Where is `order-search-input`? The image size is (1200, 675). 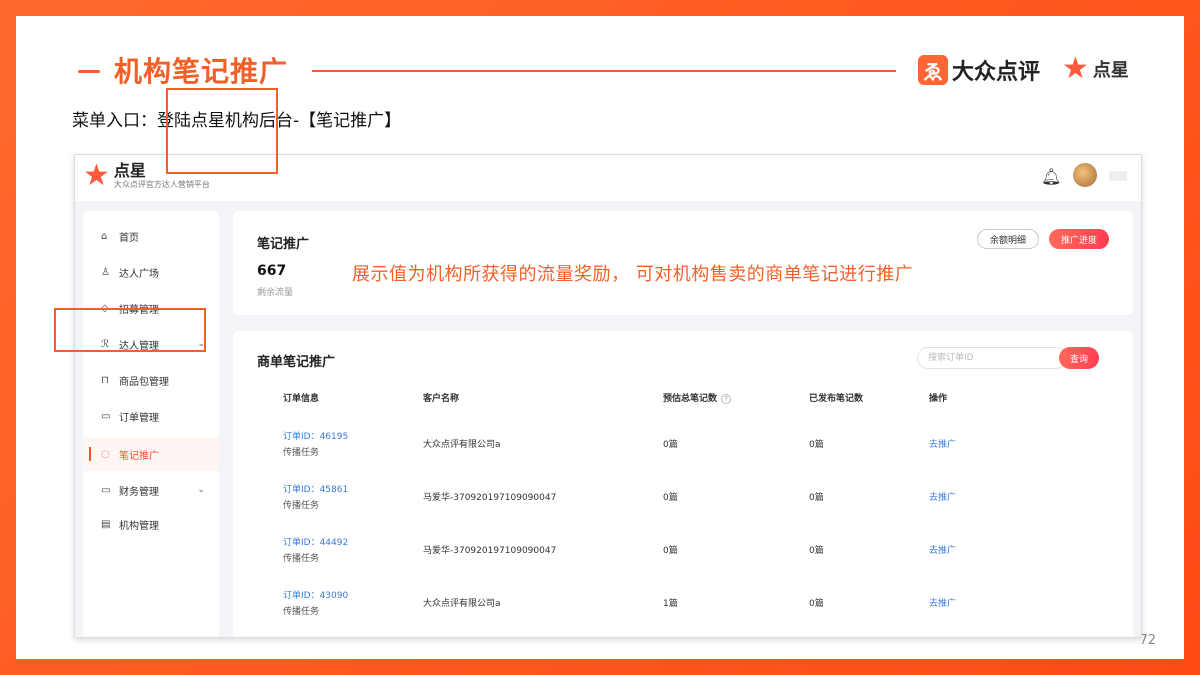
order-search-input is located at coordinates (992, 358).